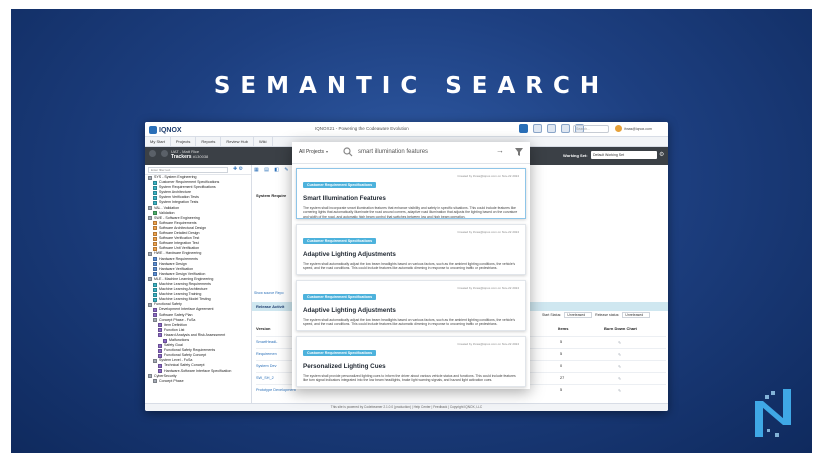 This screenshot has width=826, height=453. Describe the element at coordinates (537, 128) in the screenshot. I see `list-icon` at that location.